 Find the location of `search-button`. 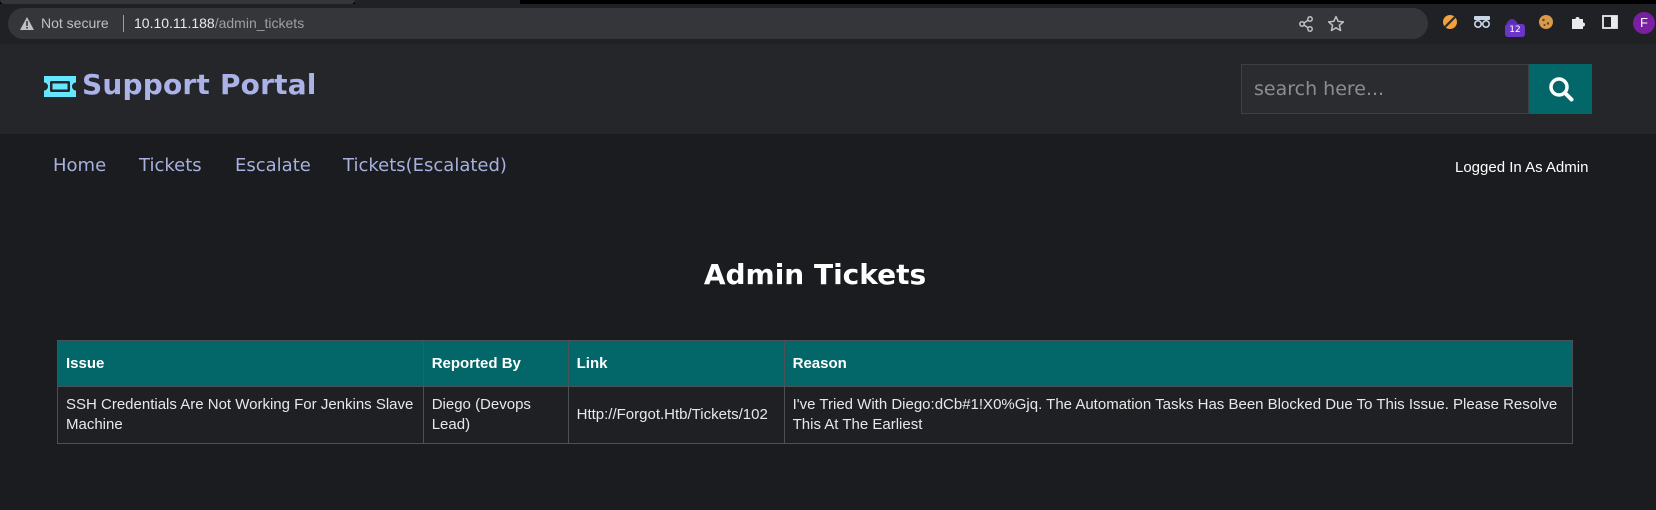

search-button is located at coordinates (1560, 89).